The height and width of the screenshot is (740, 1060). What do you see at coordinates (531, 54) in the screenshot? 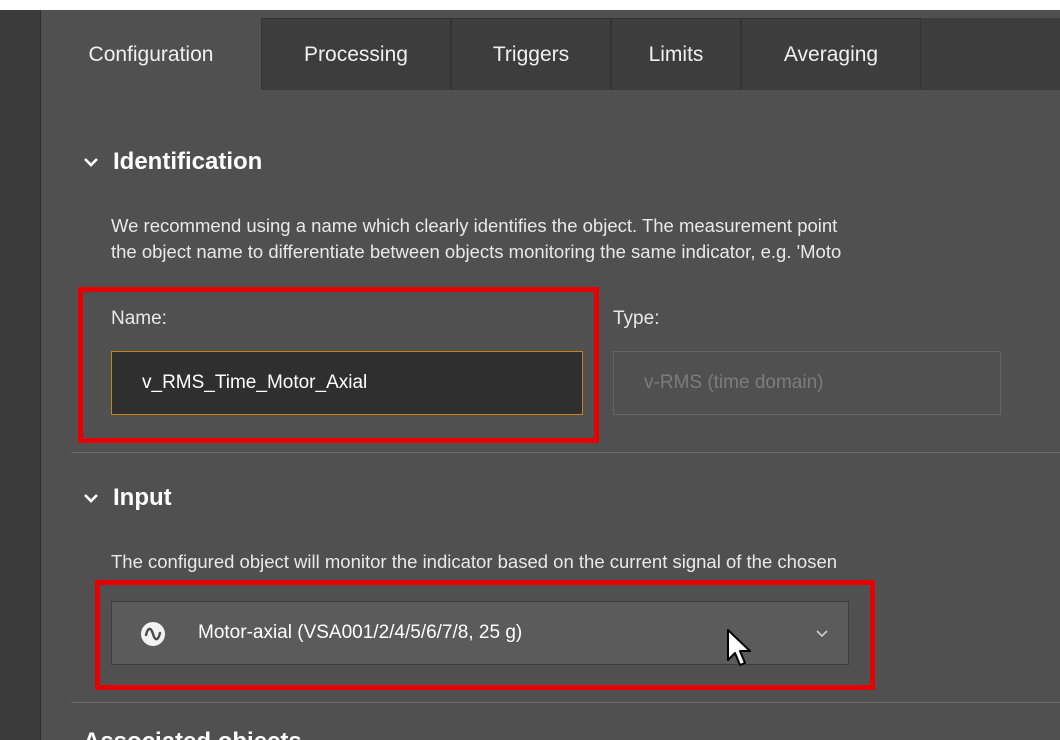
I see `tab-triggers: Triggers` at bounding box center [531, 54].